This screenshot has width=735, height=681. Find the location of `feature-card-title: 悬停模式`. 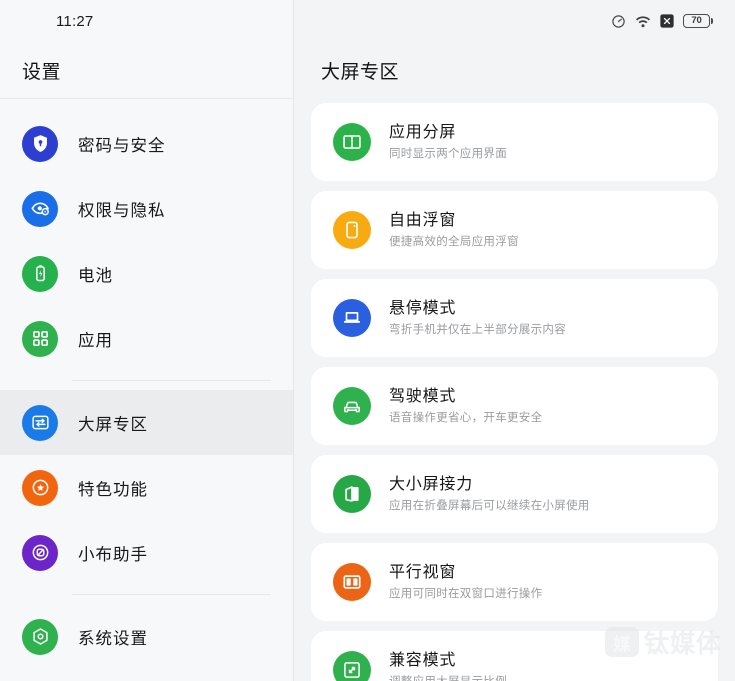

feature-card-title: 悬停模式 is located at coordinates (423, 309).